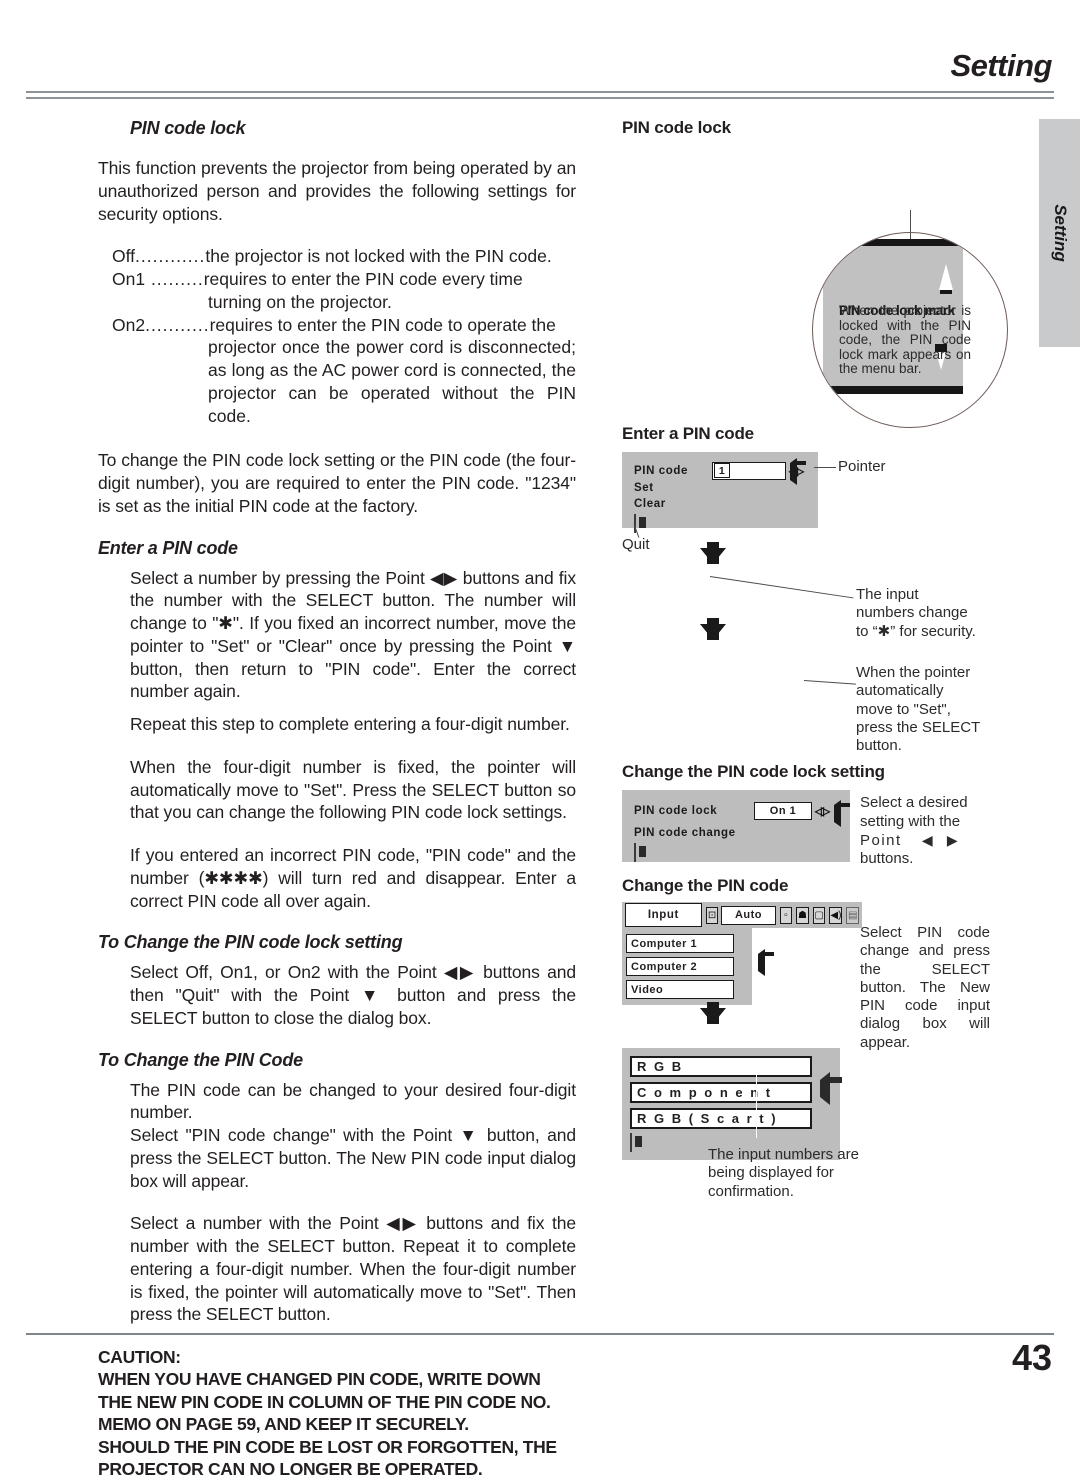  What do you see at coordinates (742, 811) in the screenshot?
I see `osd-row-pin-code-lock: PIN code lock On 1 ◁▷` at bounding box center [742, 811].